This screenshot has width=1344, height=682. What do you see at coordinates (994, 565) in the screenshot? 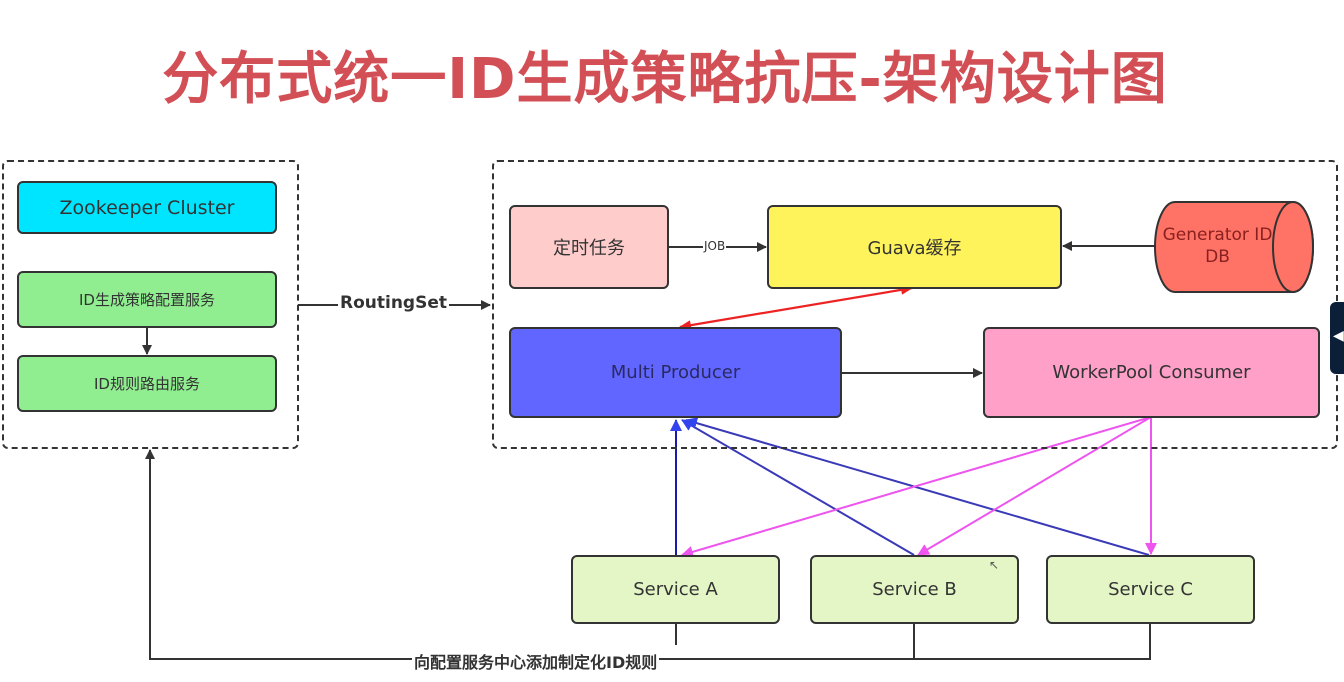
I see `mouse-pointer-icon: ↖` at bounding box center [994, 565].